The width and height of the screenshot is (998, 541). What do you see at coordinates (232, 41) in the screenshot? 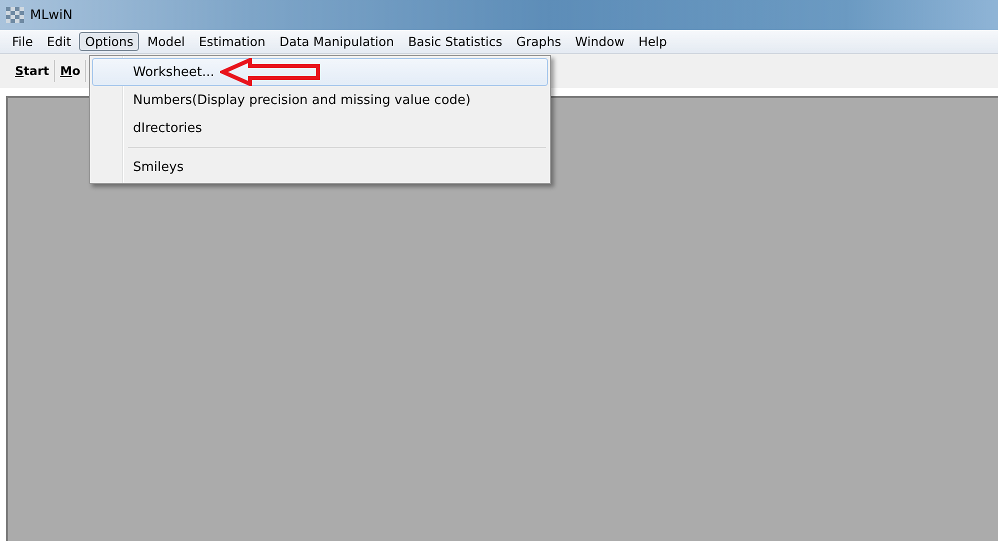
I see `menu-item: Estimation` at bounding box center [232, 41].